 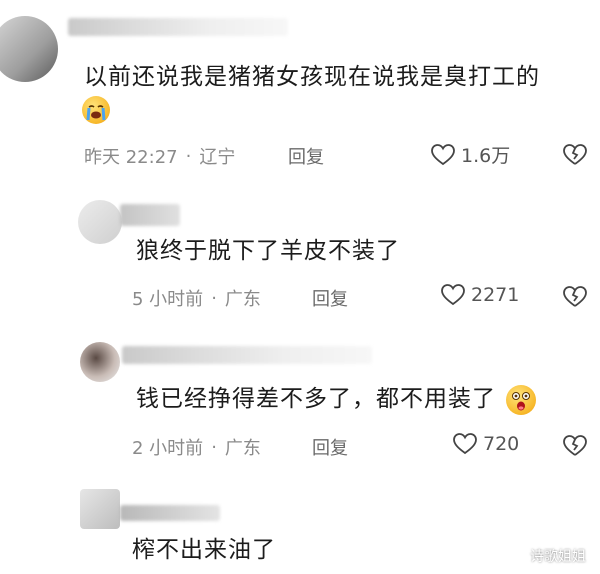 I want to click on comment-text: 狼终于脱下了羊皮不装了, so click(x=268, y=251).